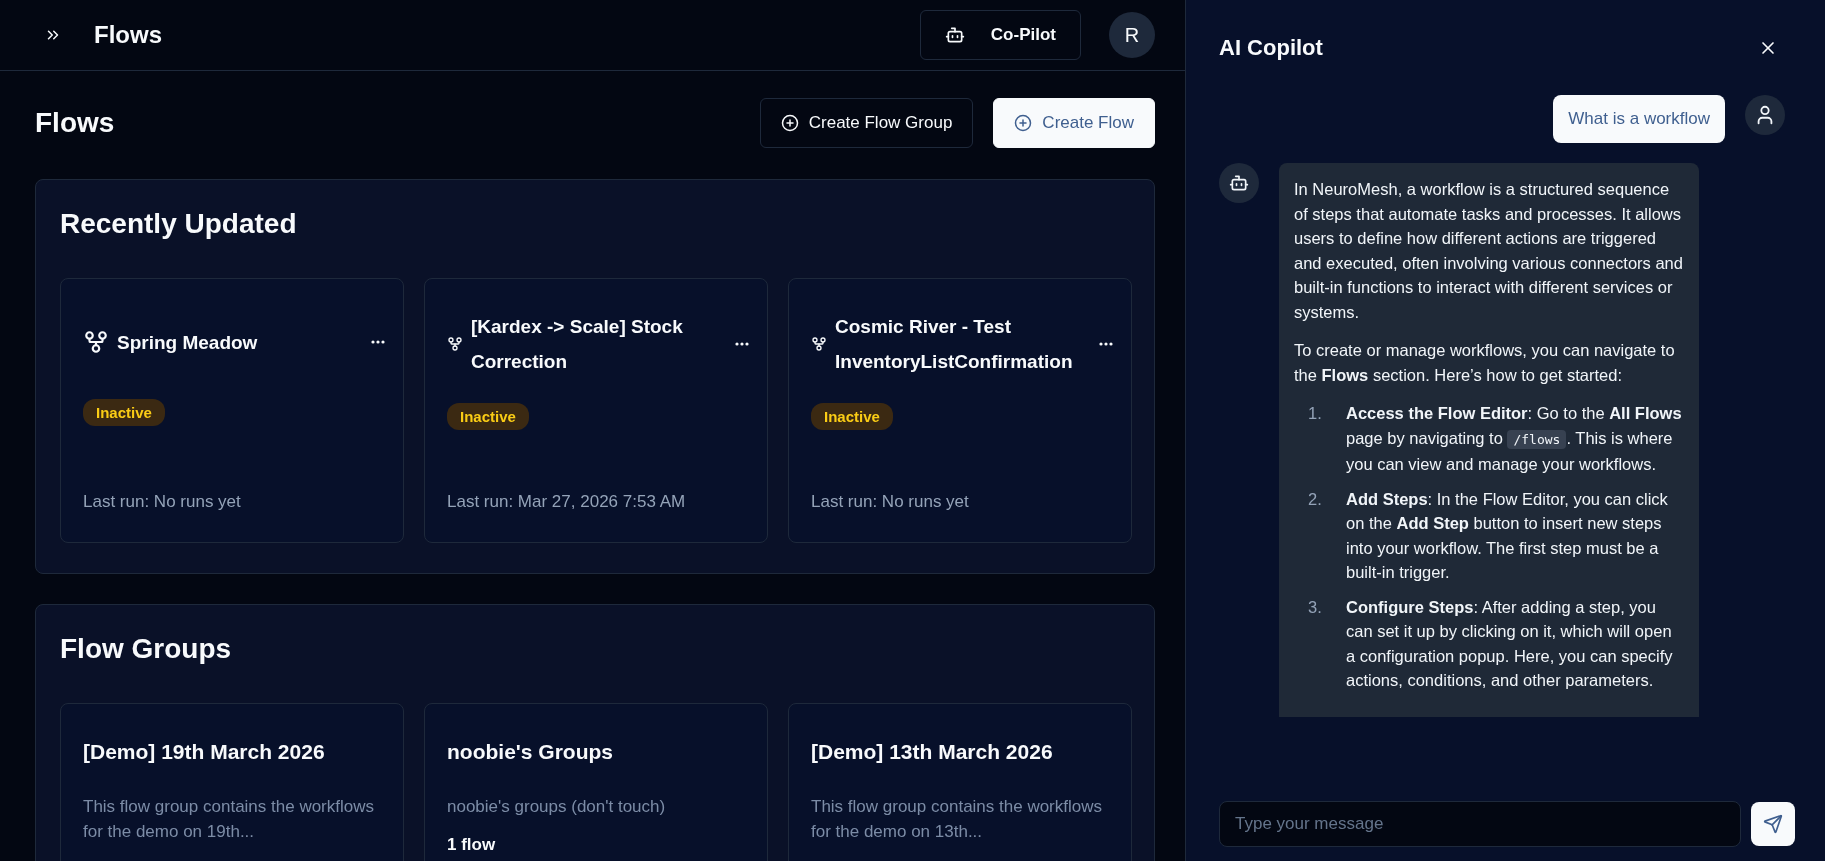  What do you see at coordinates (179, 224) in the screenshot?
I see `section-title: Recently Updated` at bounding box center [179, 224].